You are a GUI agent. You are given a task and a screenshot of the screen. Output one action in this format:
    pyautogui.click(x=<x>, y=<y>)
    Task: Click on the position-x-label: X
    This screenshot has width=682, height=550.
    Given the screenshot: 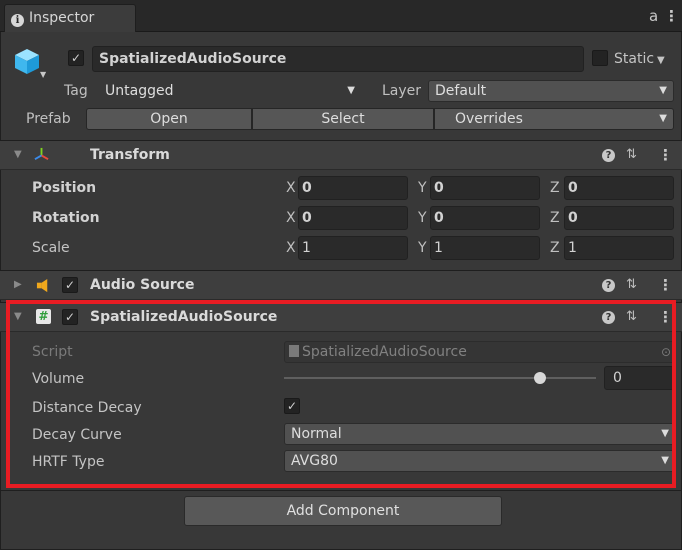 What is the action you would take?
    pyautogui.click(x=291, y=188)
    